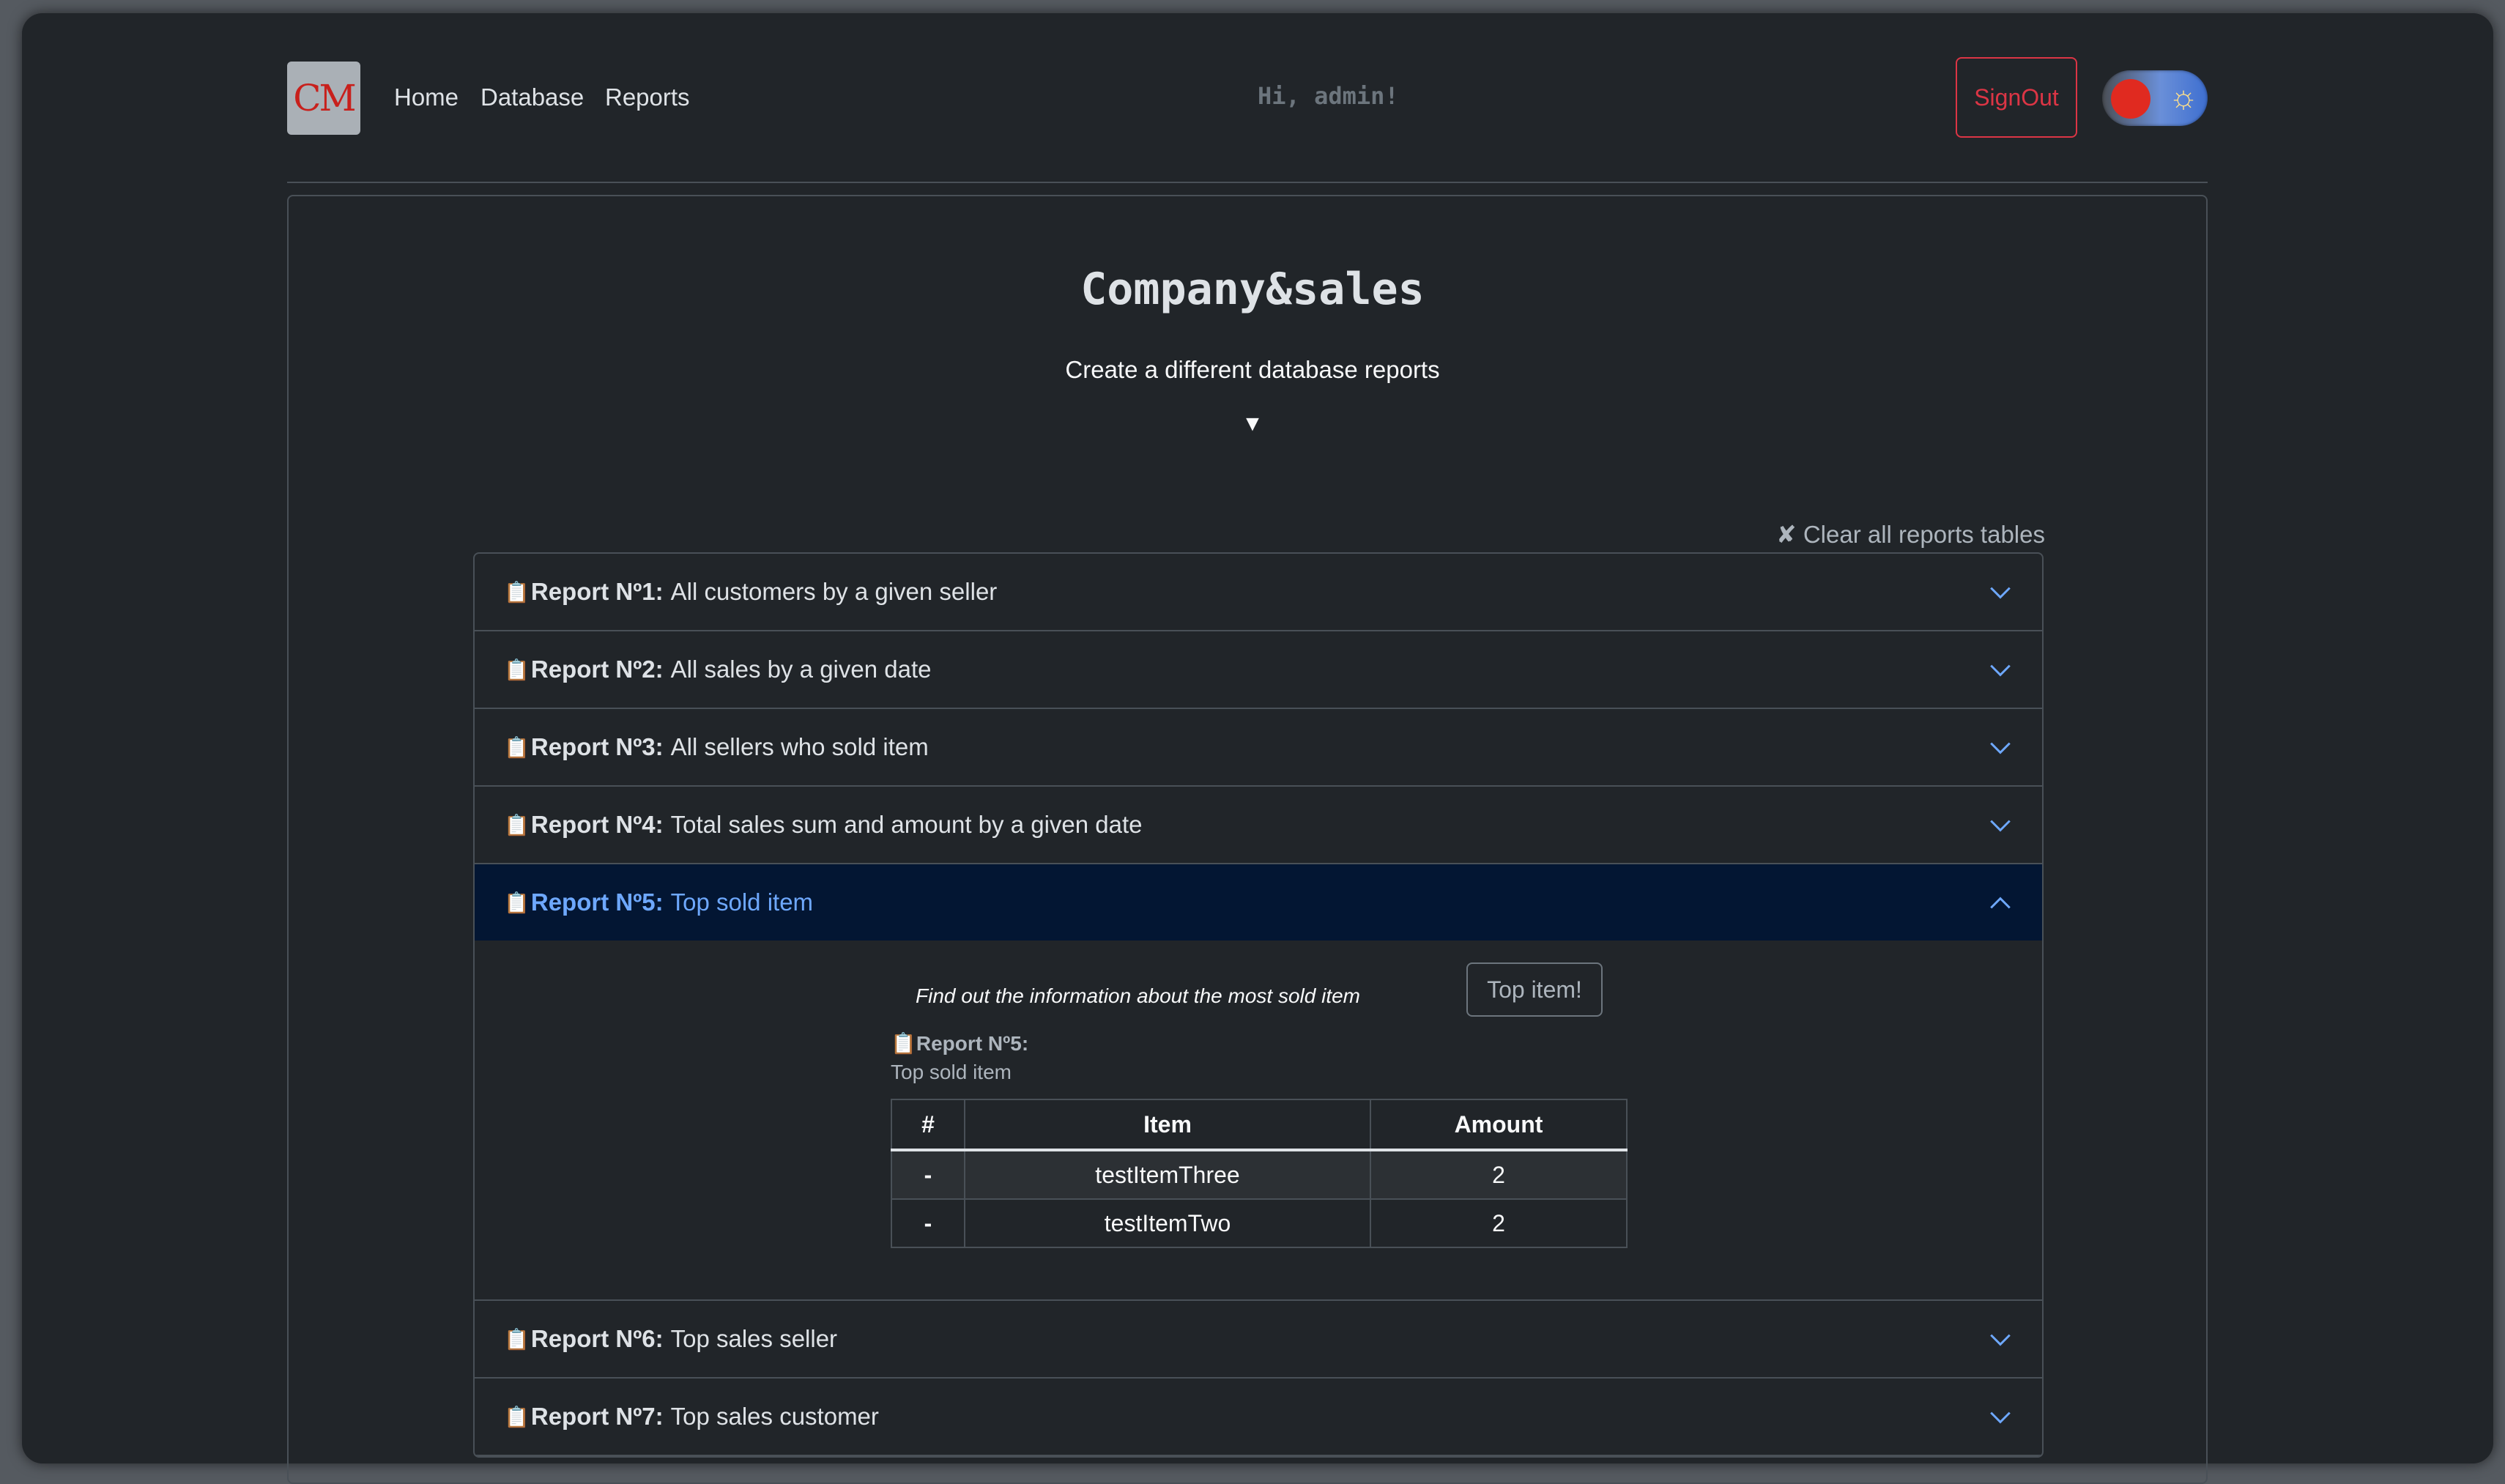  I want to click on nav-database-link: Database, so click(532, 97).